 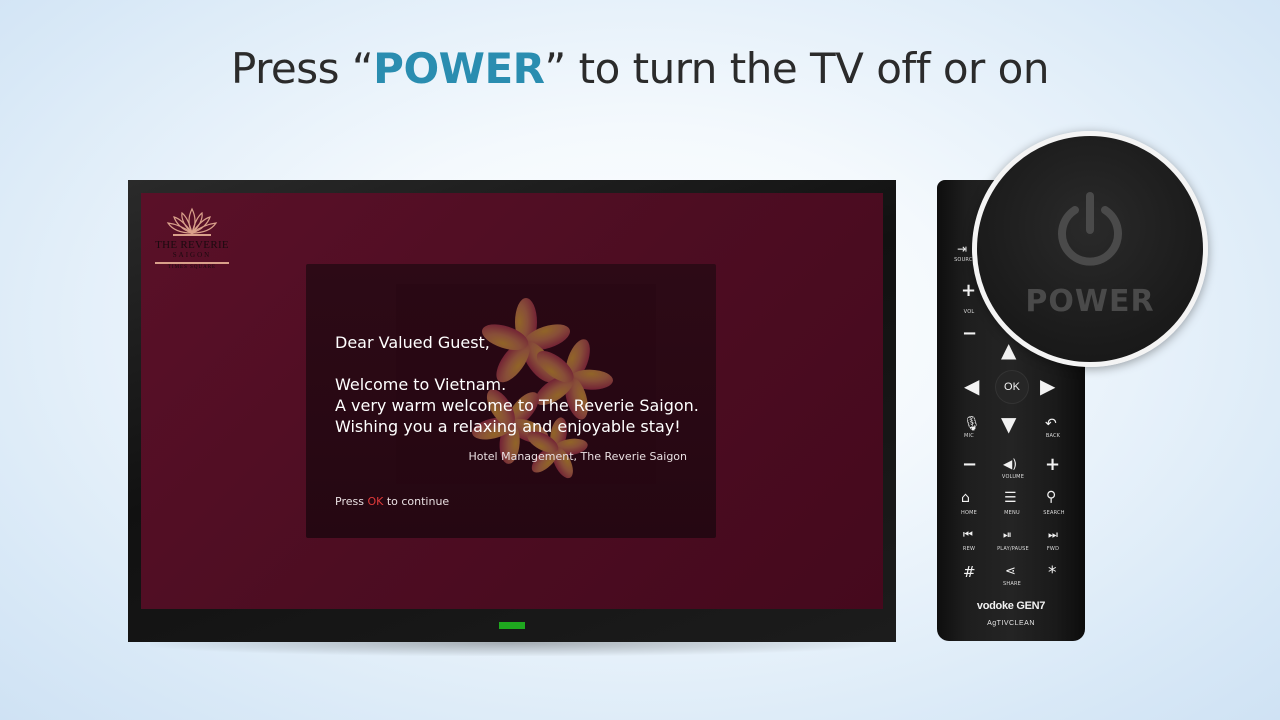 What do you see at coordinates (1053, 535) in the screenshot?
I see `forward-icon: ⏭` at bounding box center [1053, 535].